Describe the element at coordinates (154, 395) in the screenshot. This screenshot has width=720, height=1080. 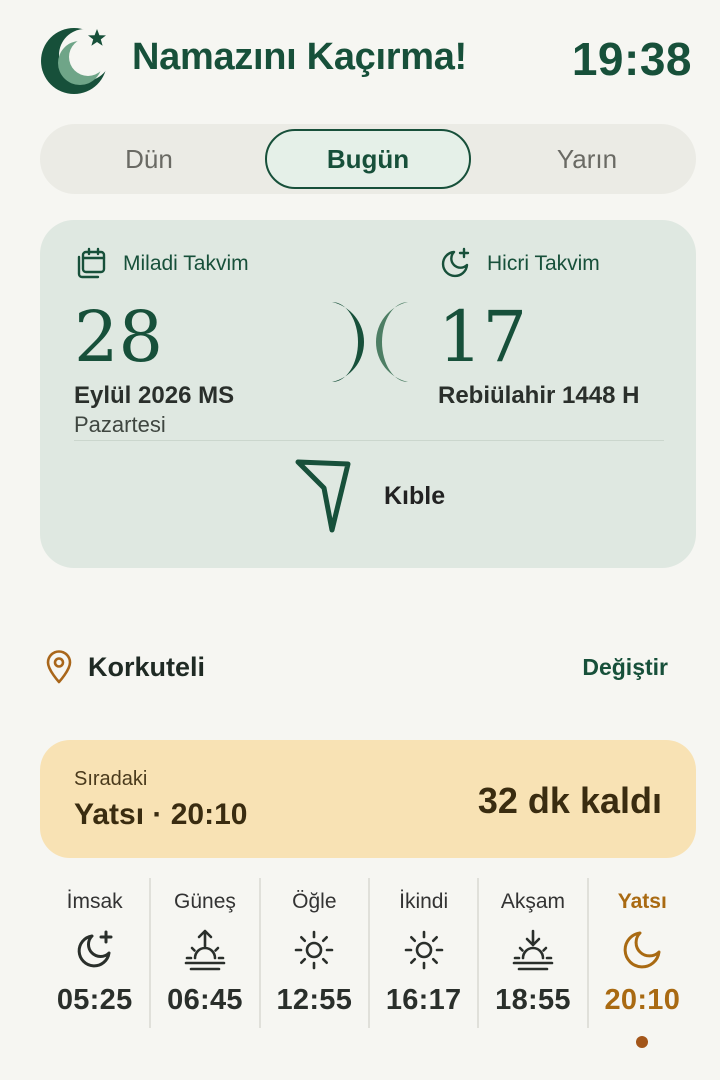
I see `gregorian-month-year: Eylül 2026 MS` at that location.